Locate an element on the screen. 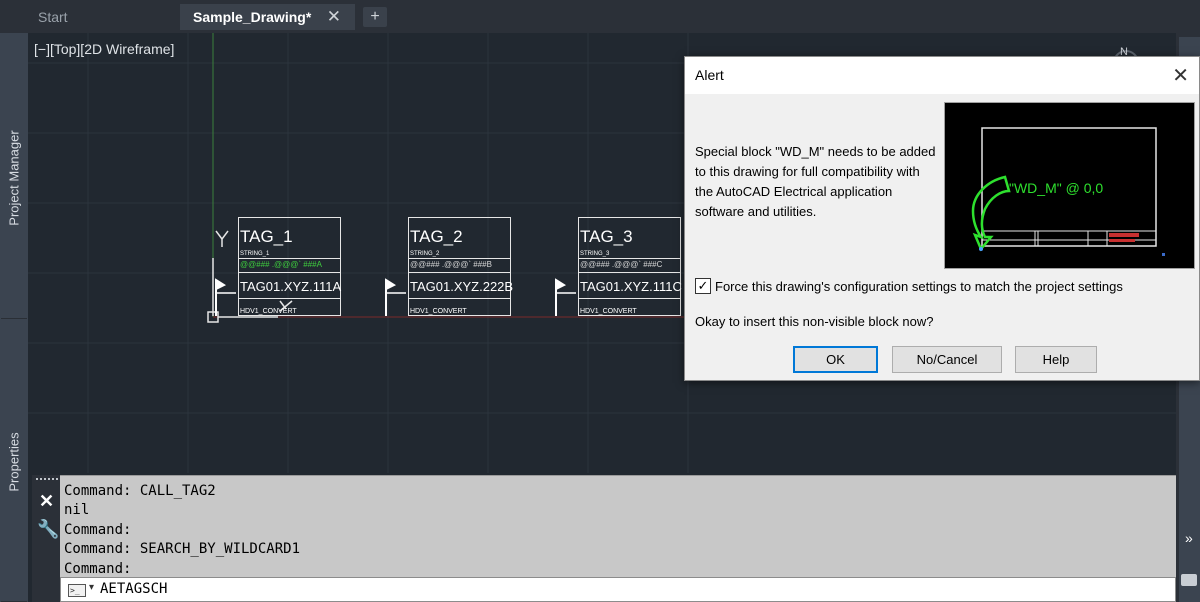 The image size is (1200, 602). block-preview-graphic: "WD_M" @ 0,0 is located at coordinates (1068, 191).